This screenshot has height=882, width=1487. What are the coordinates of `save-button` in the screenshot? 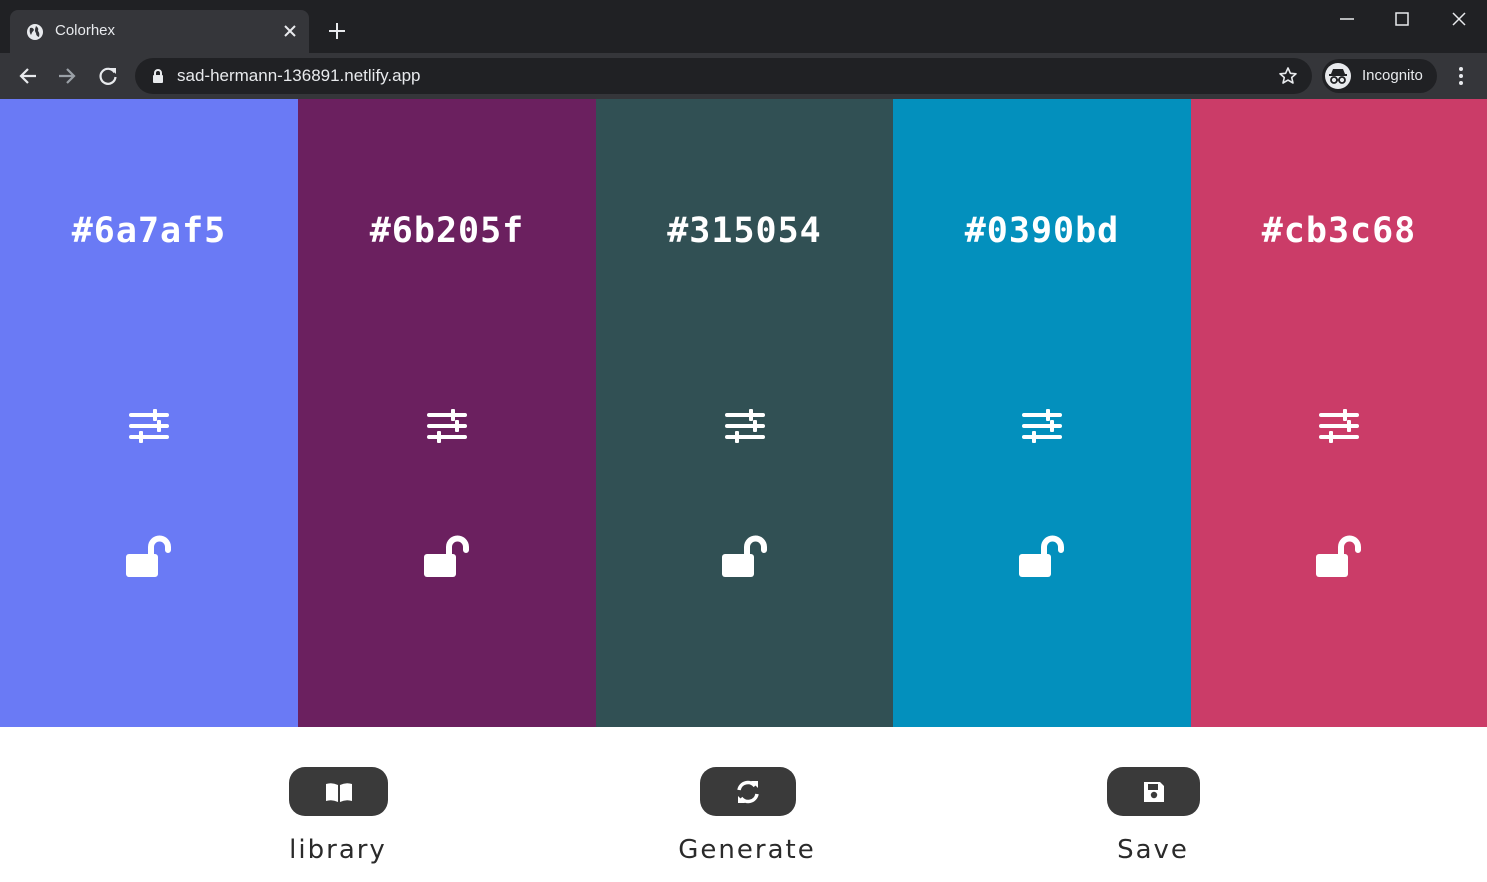 It's located at (1153, 791).